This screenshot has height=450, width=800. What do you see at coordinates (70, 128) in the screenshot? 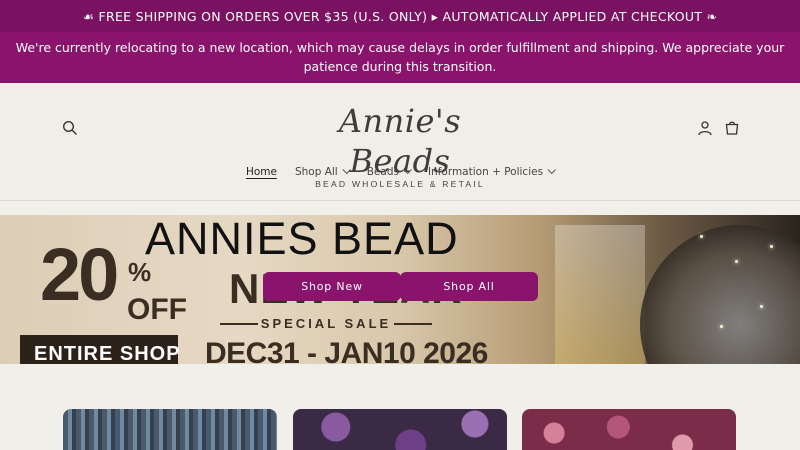
I see `search-icon` at bounding box center [70, 128].